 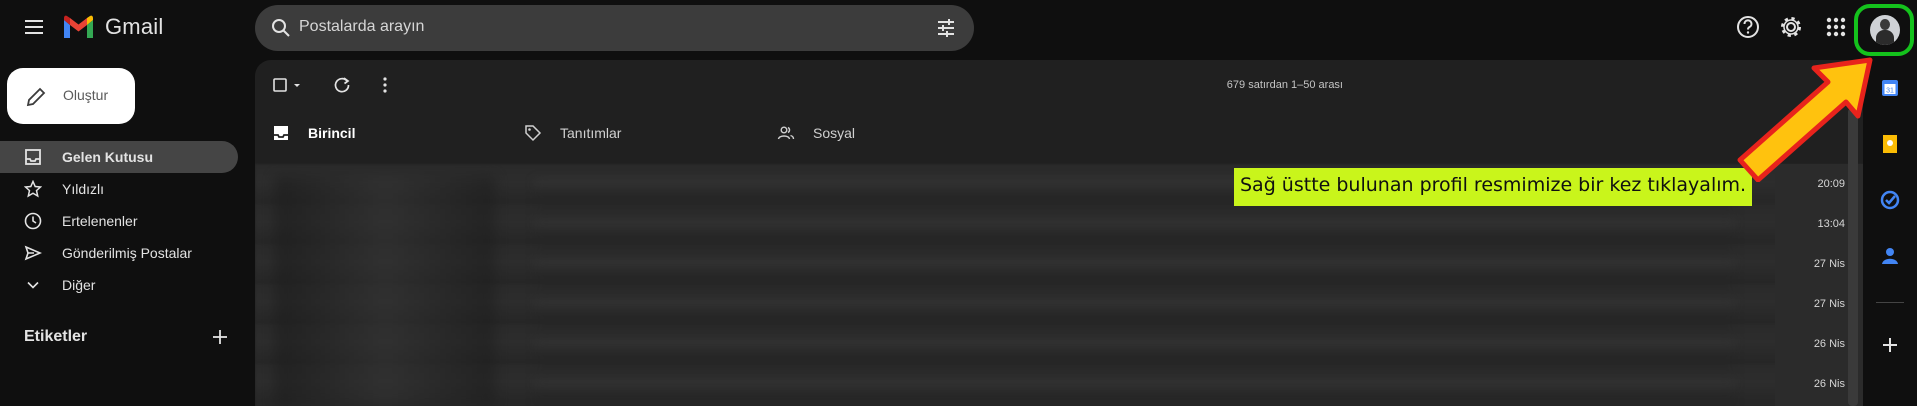 What do you see at coordinates (1836, 27) in the screenshot?
I see `google-apps-grid-icon` at bounding box center [1836, 27].